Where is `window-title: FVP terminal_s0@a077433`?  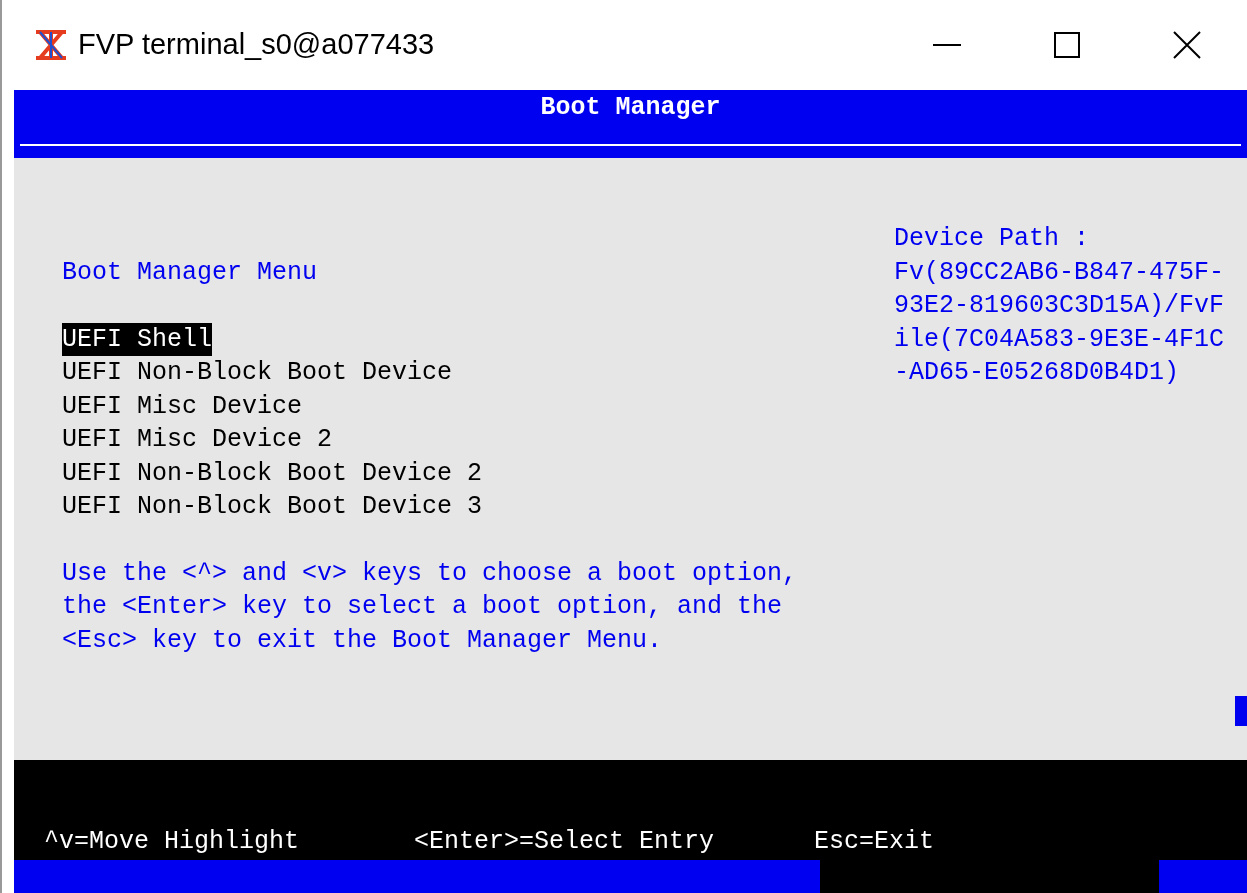
window-title: FVP terminal_s0@a077433 is located at coordinates (256, 45).